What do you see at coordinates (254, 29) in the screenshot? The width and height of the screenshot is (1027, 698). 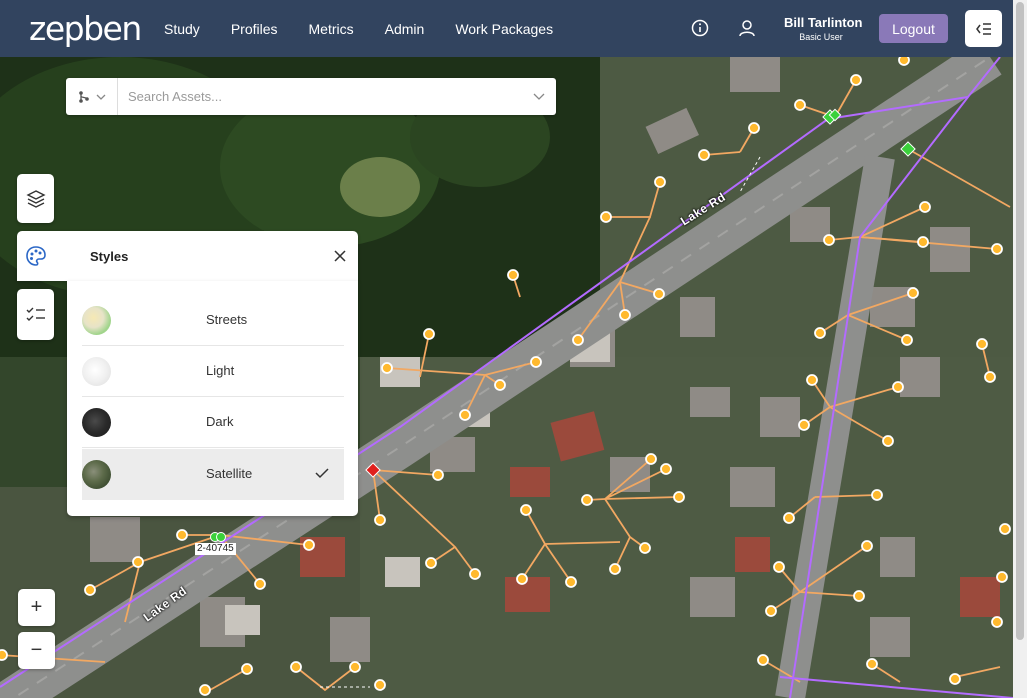 I see `nav-item-profiles: Profiles` at bounding box center [254, 29].